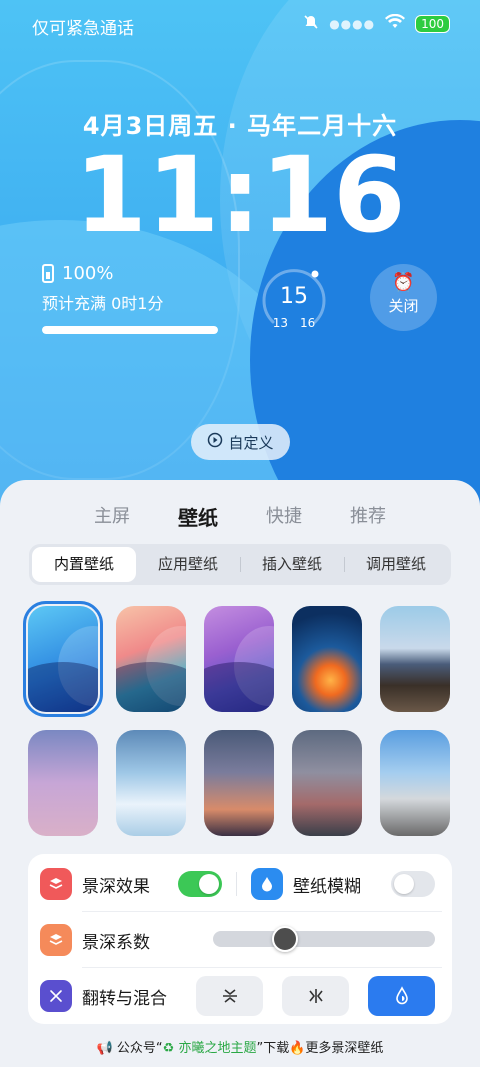 The width and height of the screenshot is (480, 1067). I want to click on blend-mode-button, so click(401, 996).